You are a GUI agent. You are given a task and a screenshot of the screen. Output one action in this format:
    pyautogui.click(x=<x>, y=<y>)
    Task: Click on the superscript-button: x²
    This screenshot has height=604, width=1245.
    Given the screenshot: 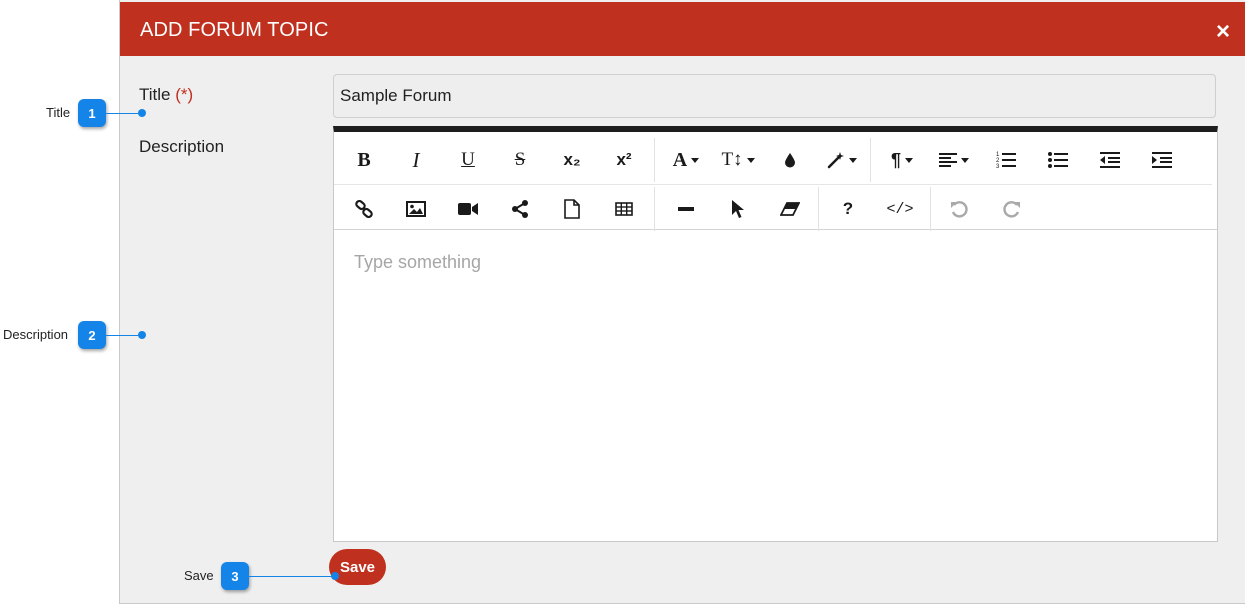 What is the action you would take?
    pyautogui.click(x=624, y=160)
    